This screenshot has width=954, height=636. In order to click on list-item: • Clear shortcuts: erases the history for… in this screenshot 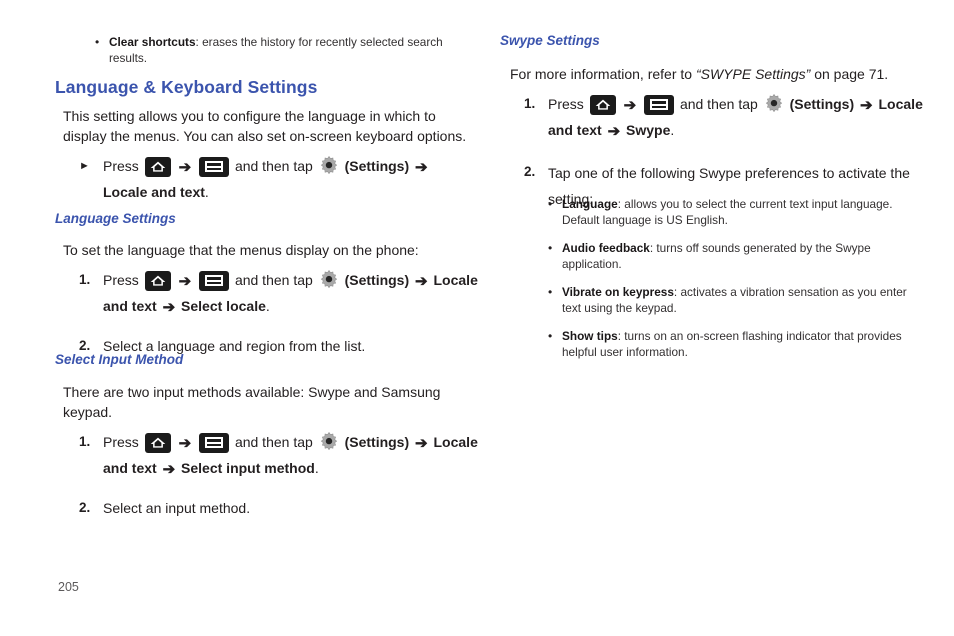, I will do `click(280, 50)`.